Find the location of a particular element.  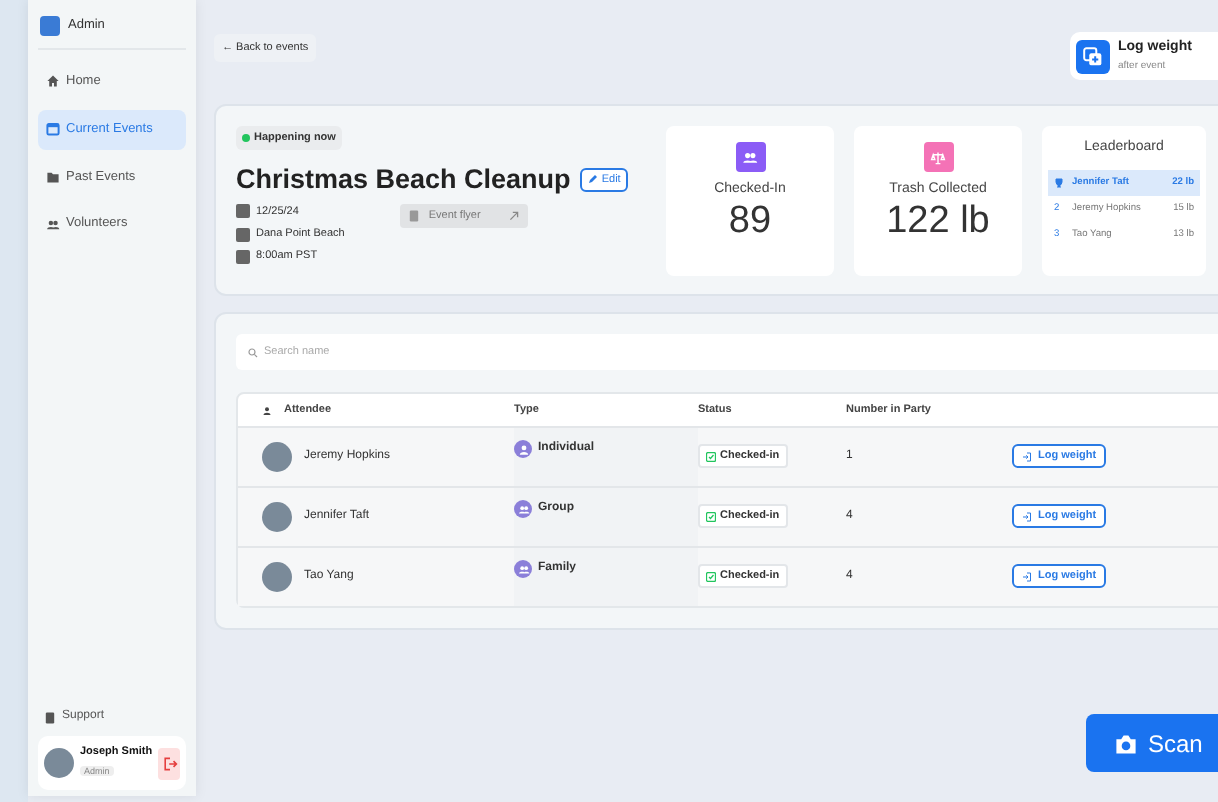

folder-icon is located at coordinates (53, 176).